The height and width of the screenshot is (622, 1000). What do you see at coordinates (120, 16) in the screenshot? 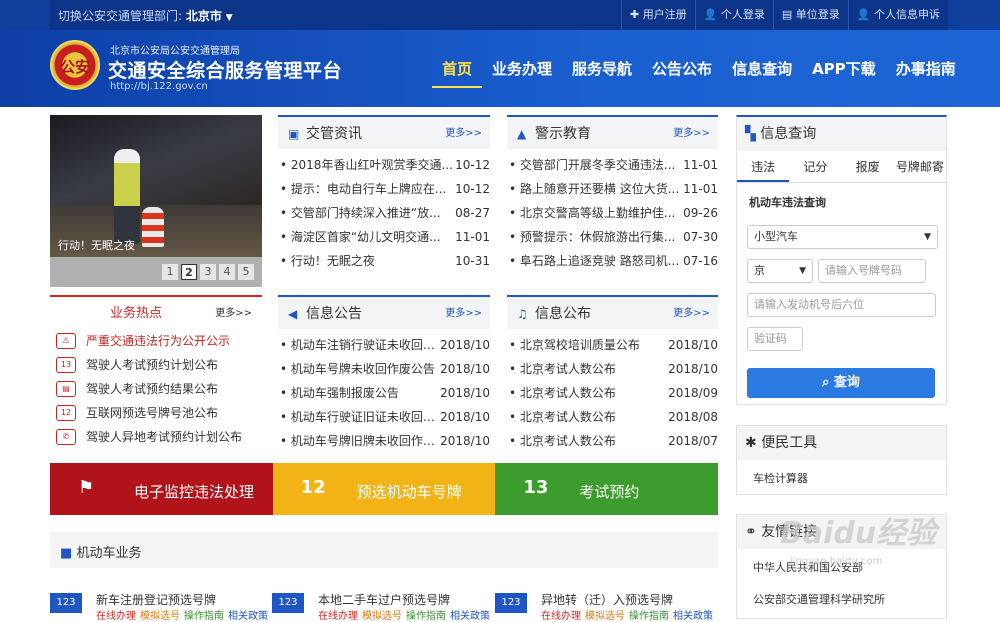
I see `region-label: 切换公安交通管理部门:` at bounding box center [120, 16].